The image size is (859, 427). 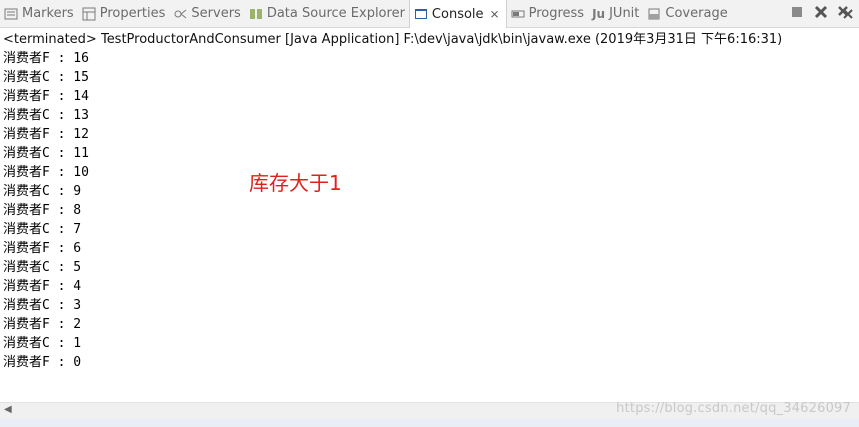 I want to click on watermark: https://blog.csdn.net/qq_34626097, so click(x=733, y=408).